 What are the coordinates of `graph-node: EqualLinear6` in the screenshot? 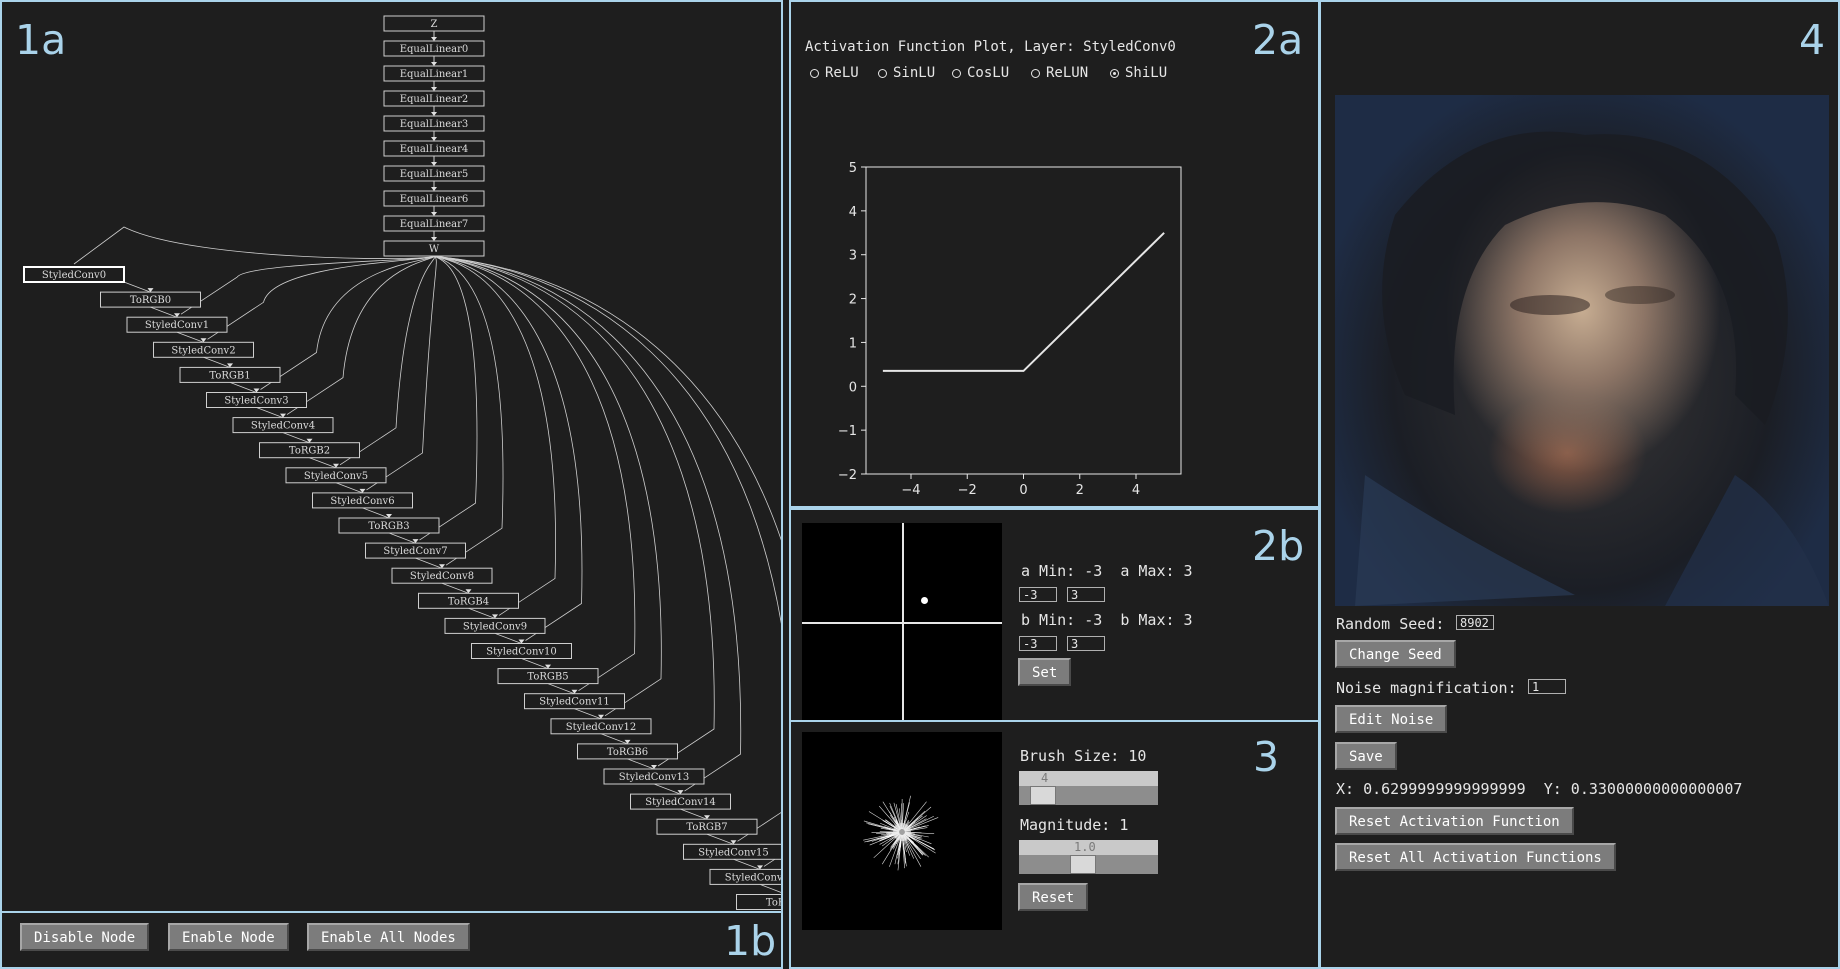 It's located at (434, 198).